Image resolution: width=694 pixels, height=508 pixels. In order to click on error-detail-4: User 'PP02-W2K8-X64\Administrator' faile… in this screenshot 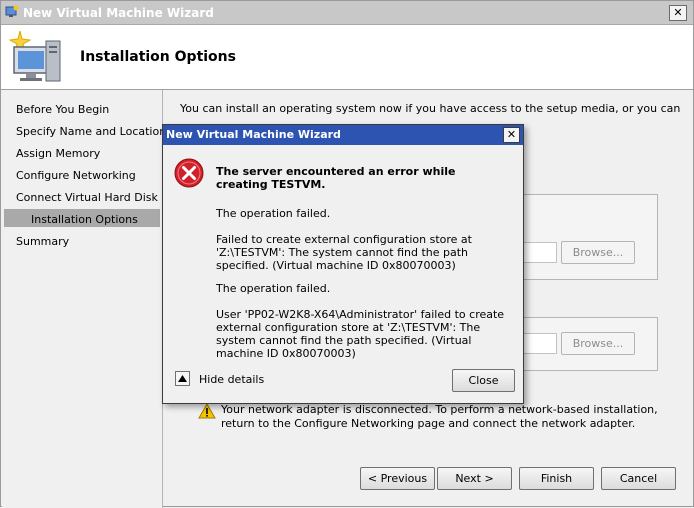, I will do `click(360, 334)`.